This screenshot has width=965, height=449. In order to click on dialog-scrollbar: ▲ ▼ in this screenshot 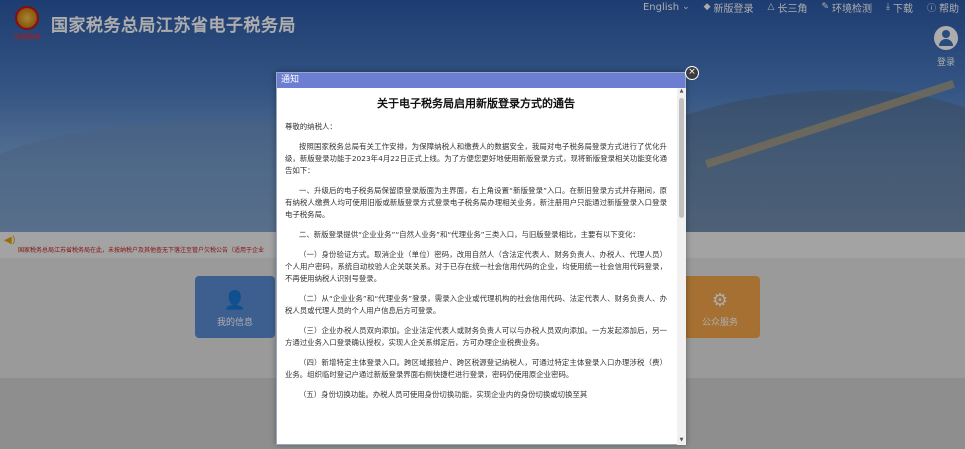, I will do `click(681, 266)`.